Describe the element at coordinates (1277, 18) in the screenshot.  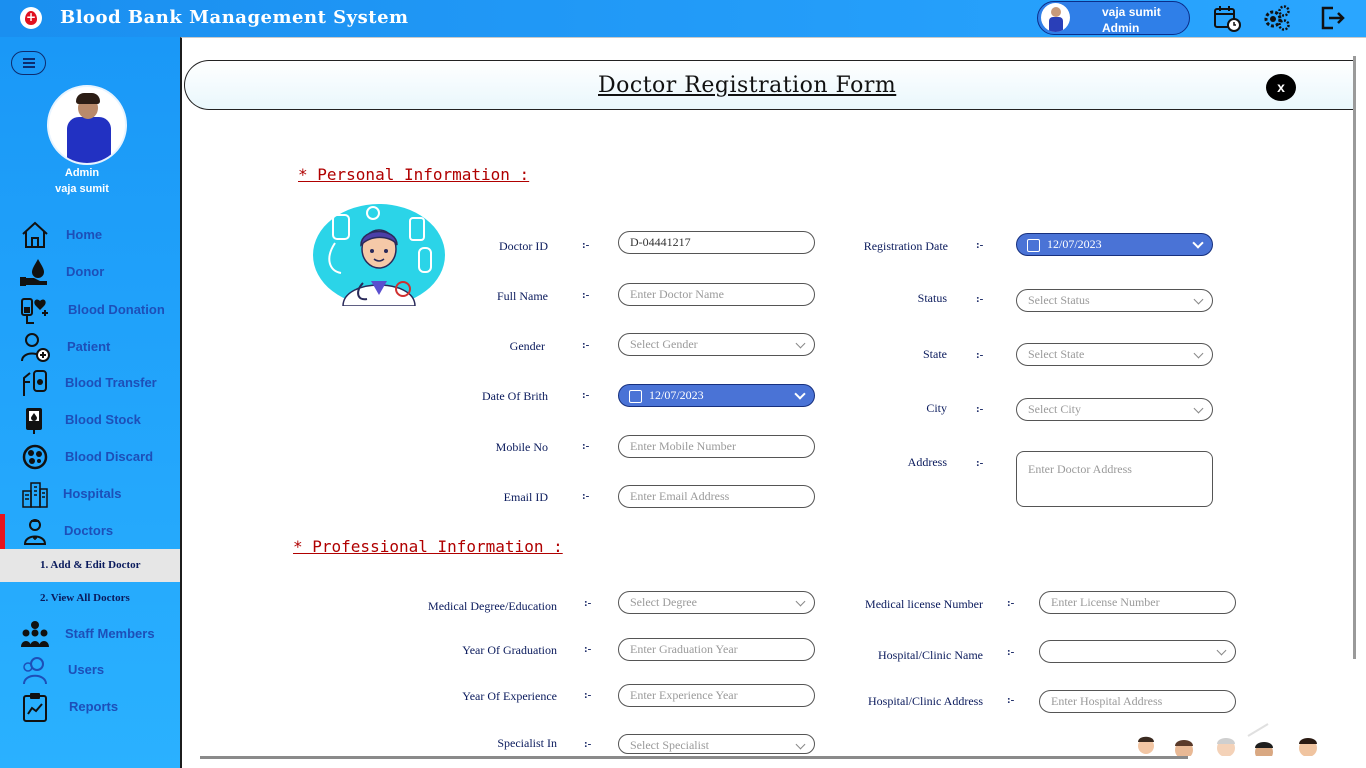
I see `settings-gears-icon` at that location.